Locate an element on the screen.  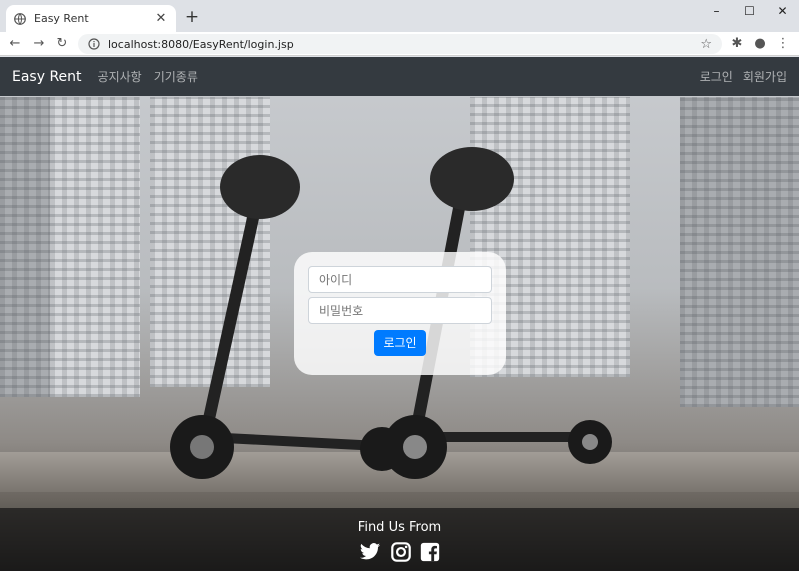
footer-title: Find Us From is located at coordinates (399, 527).